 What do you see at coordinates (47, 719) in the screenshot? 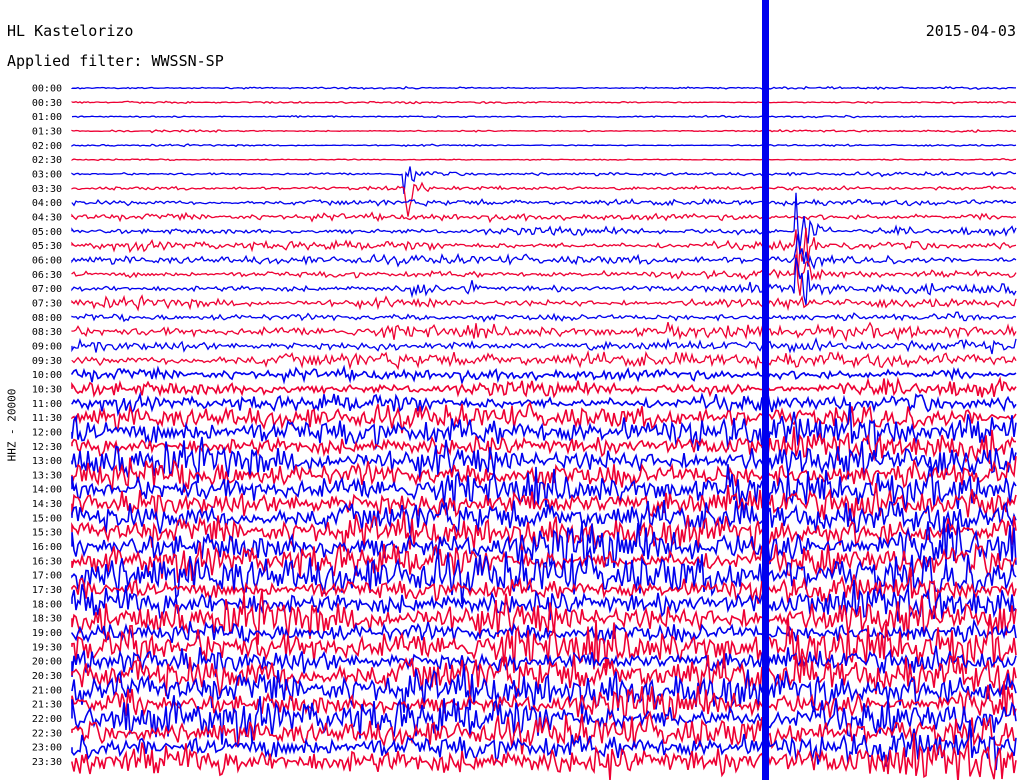
I see `row-tick-label: 22:00` at bounding box center [47, 719].